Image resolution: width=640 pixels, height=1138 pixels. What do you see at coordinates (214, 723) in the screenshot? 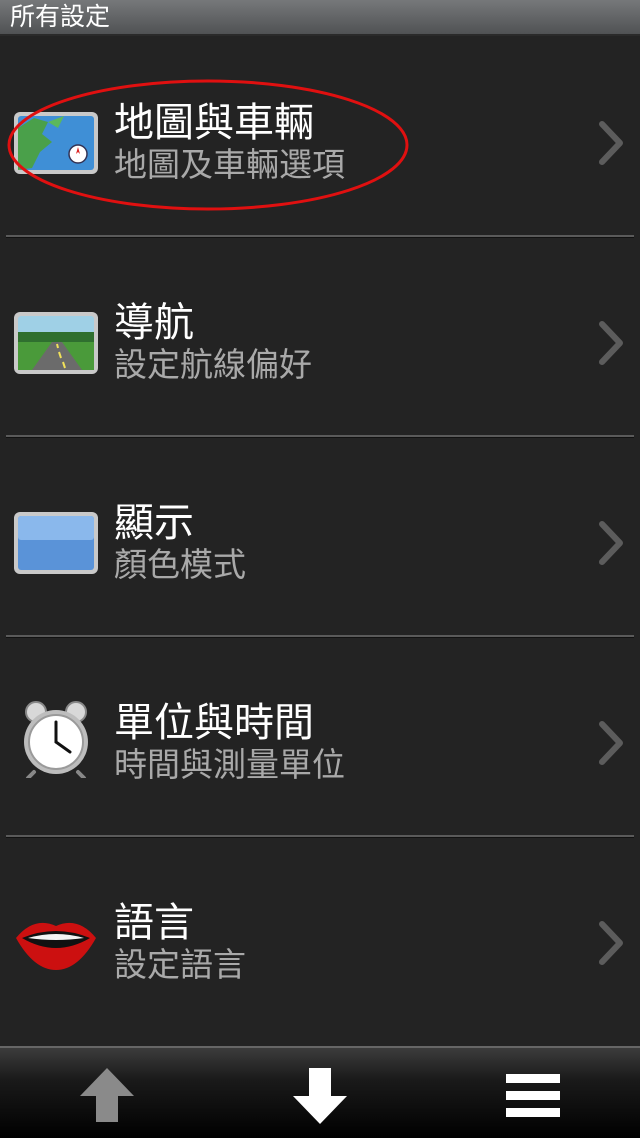
I see `item-title: 單位與時間` at bounding box center [214, 723].